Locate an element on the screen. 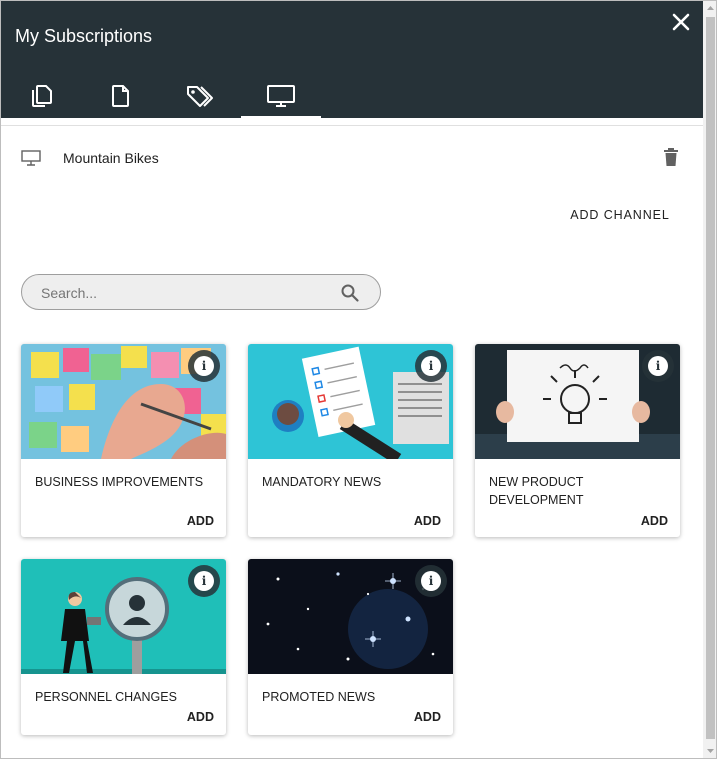 The image size is (717, 759). vertical-scrollbar is located at coordinates (709, 379).